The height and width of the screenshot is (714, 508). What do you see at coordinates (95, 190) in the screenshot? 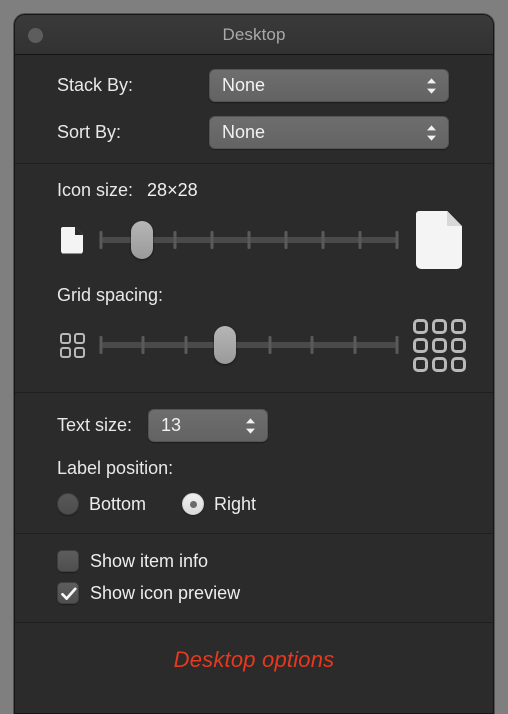
I see `icon-size-label: Icon size:` at bounding box center [95, 190].